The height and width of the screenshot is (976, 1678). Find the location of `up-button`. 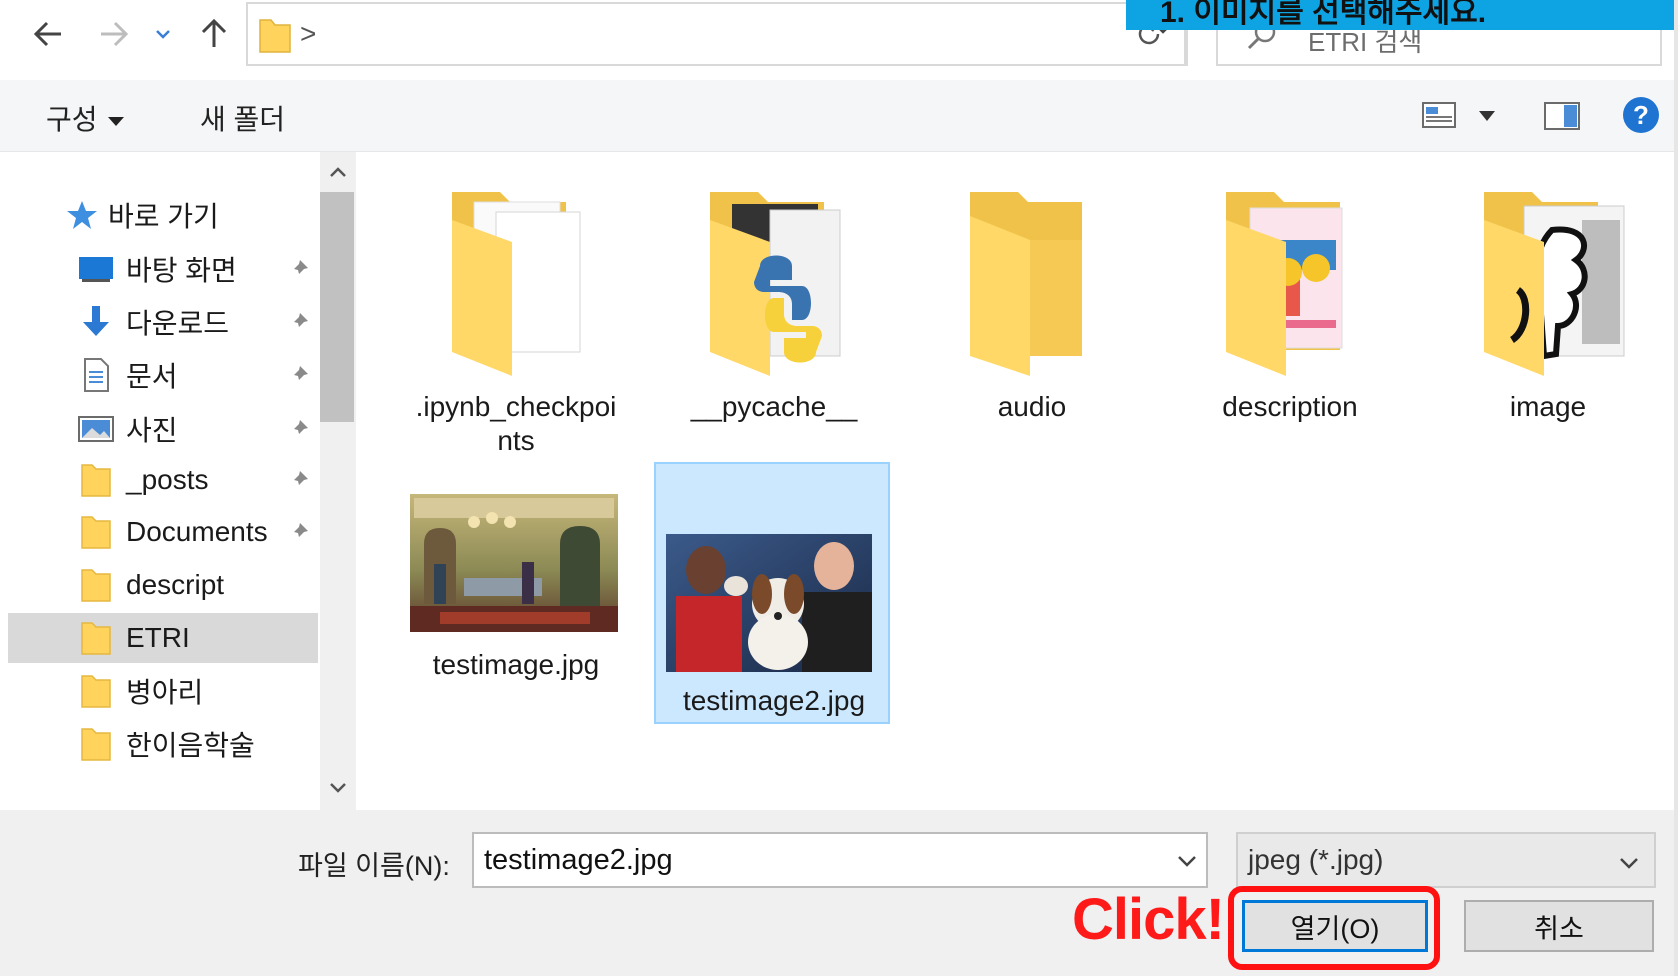

up-button is located at coordinates (214, 34).